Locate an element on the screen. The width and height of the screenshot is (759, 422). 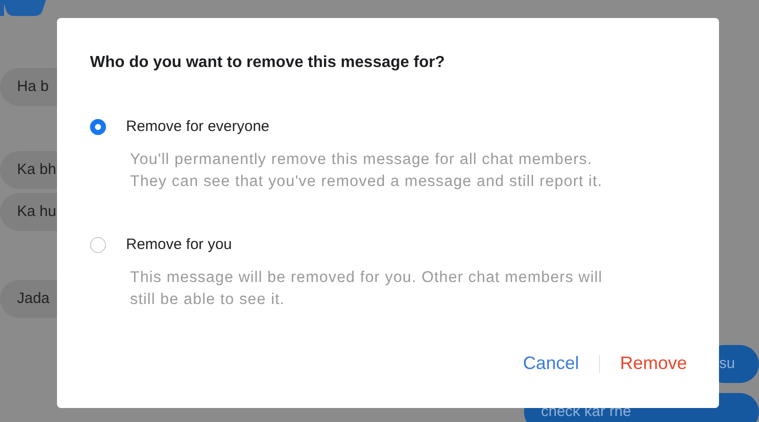
cancel-button: Cancel is located at coordinates (550, 363).